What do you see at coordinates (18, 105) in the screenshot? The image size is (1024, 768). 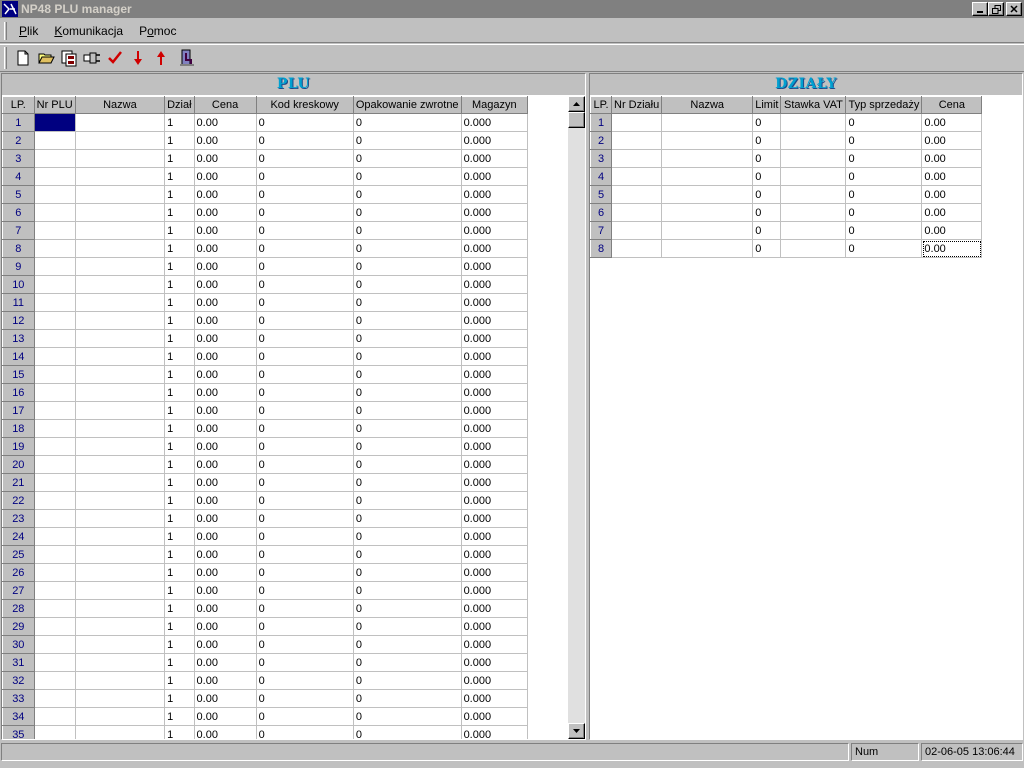 I see `plu-column-header: LP.` at bounding box center [18, 105].